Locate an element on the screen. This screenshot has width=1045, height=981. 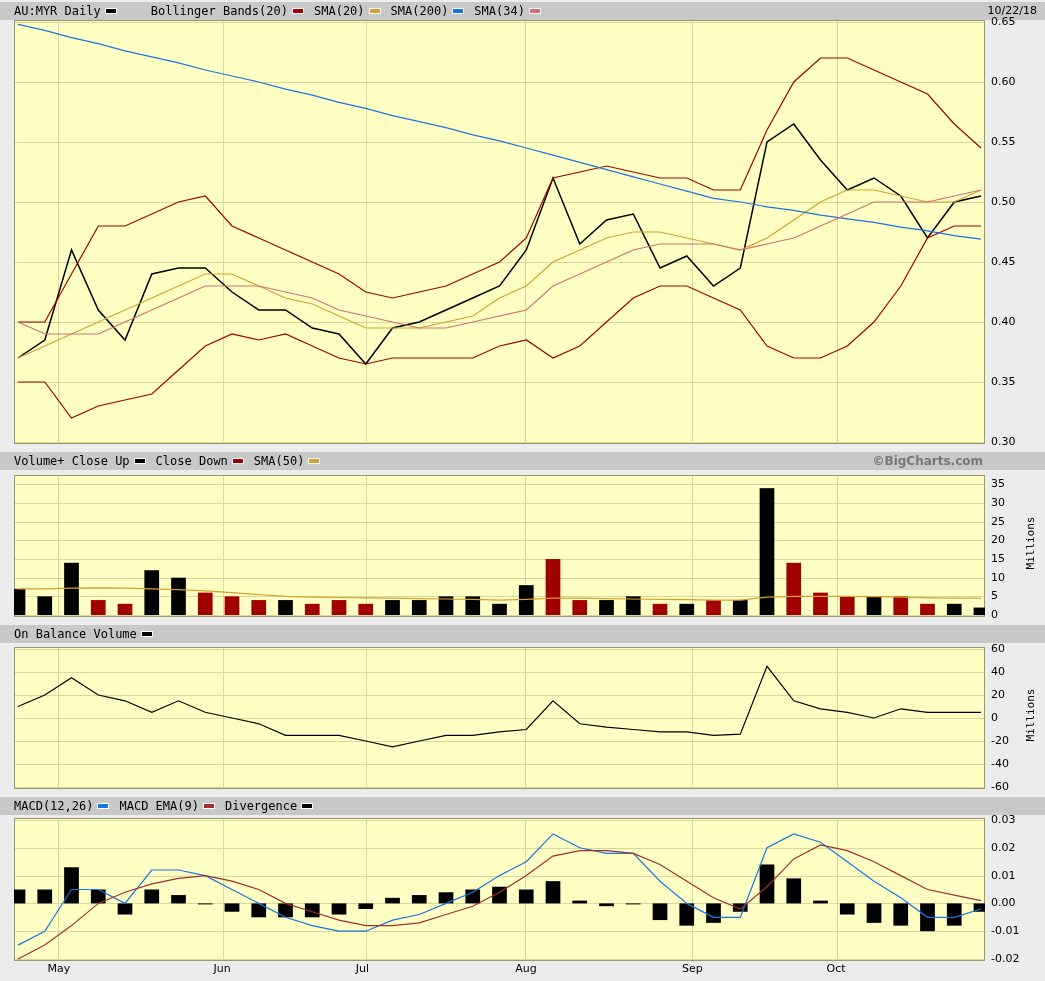
legend-label: Volume+ Close Up is located at coordinates (72, 461).